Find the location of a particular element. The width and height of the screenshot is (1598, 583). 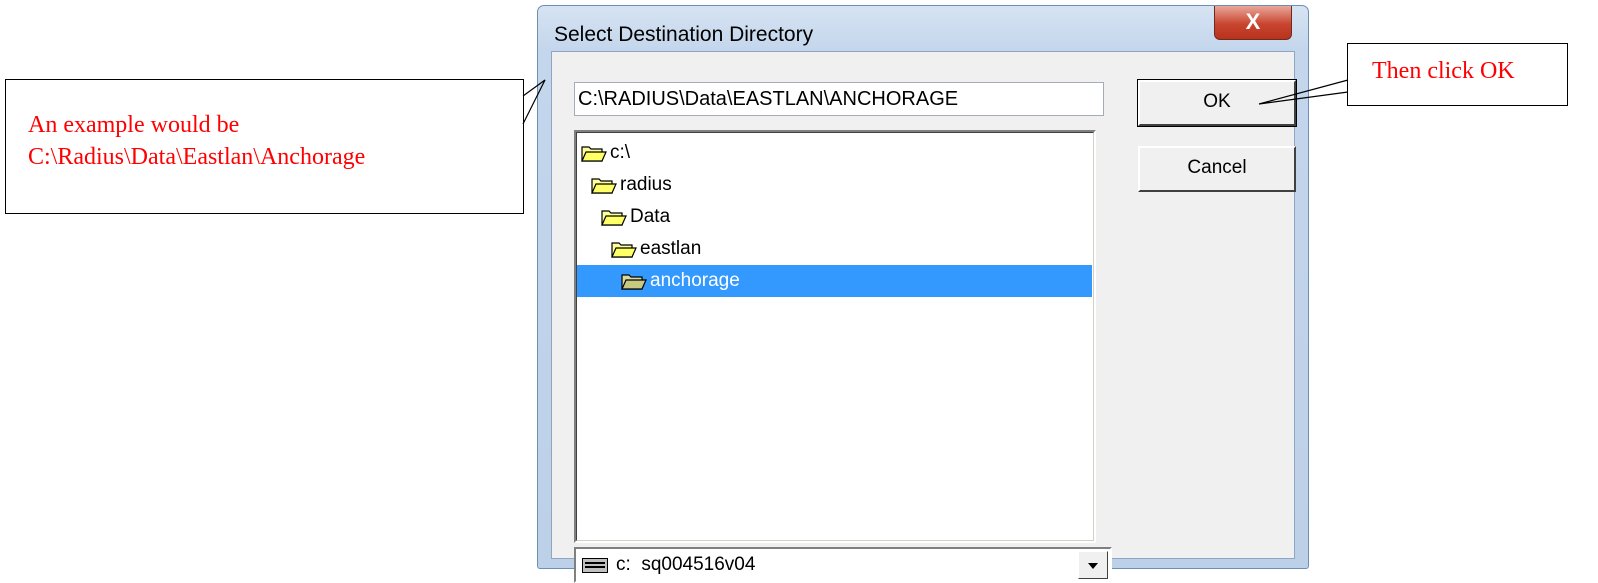

chevron-down-icon is located at coordinates (1093, 566).